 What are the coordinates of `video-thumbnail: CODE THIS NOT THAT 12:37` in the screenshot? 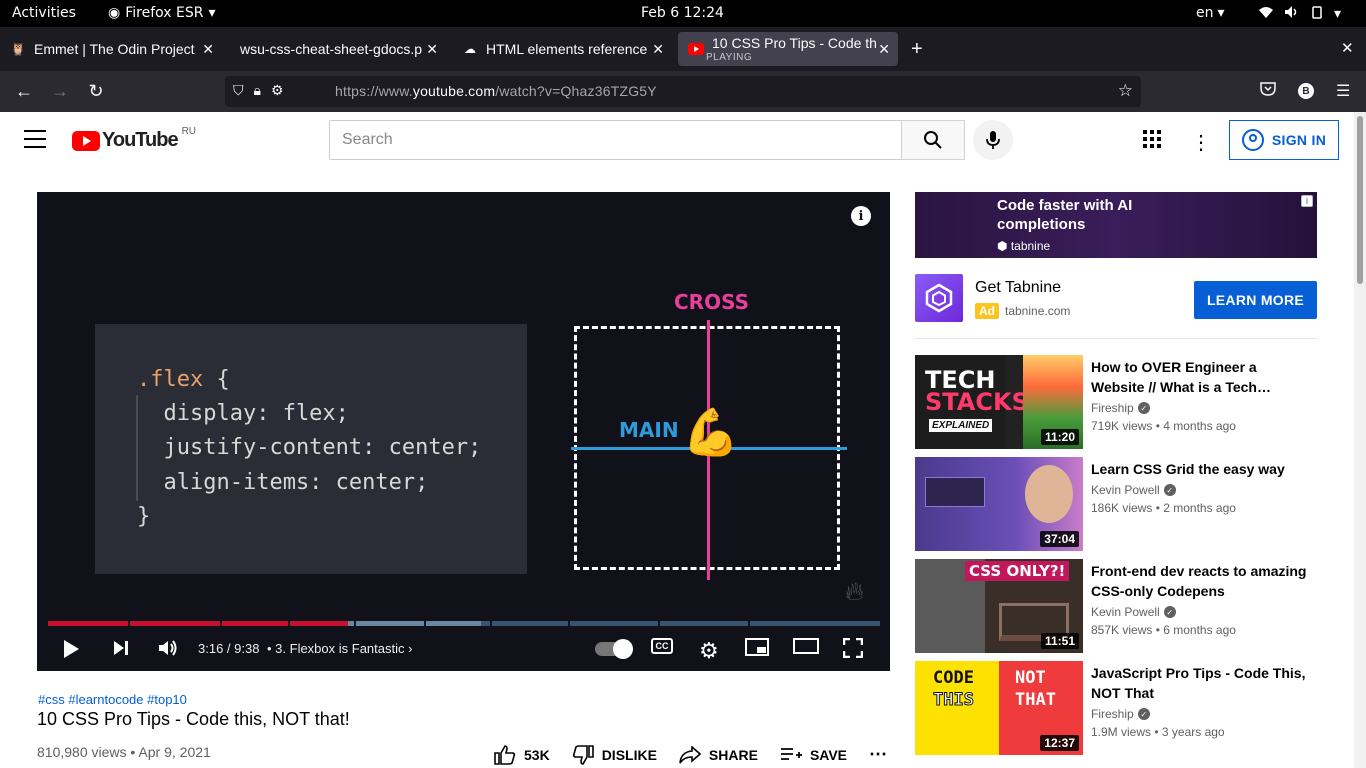 It's located at (999, 708).